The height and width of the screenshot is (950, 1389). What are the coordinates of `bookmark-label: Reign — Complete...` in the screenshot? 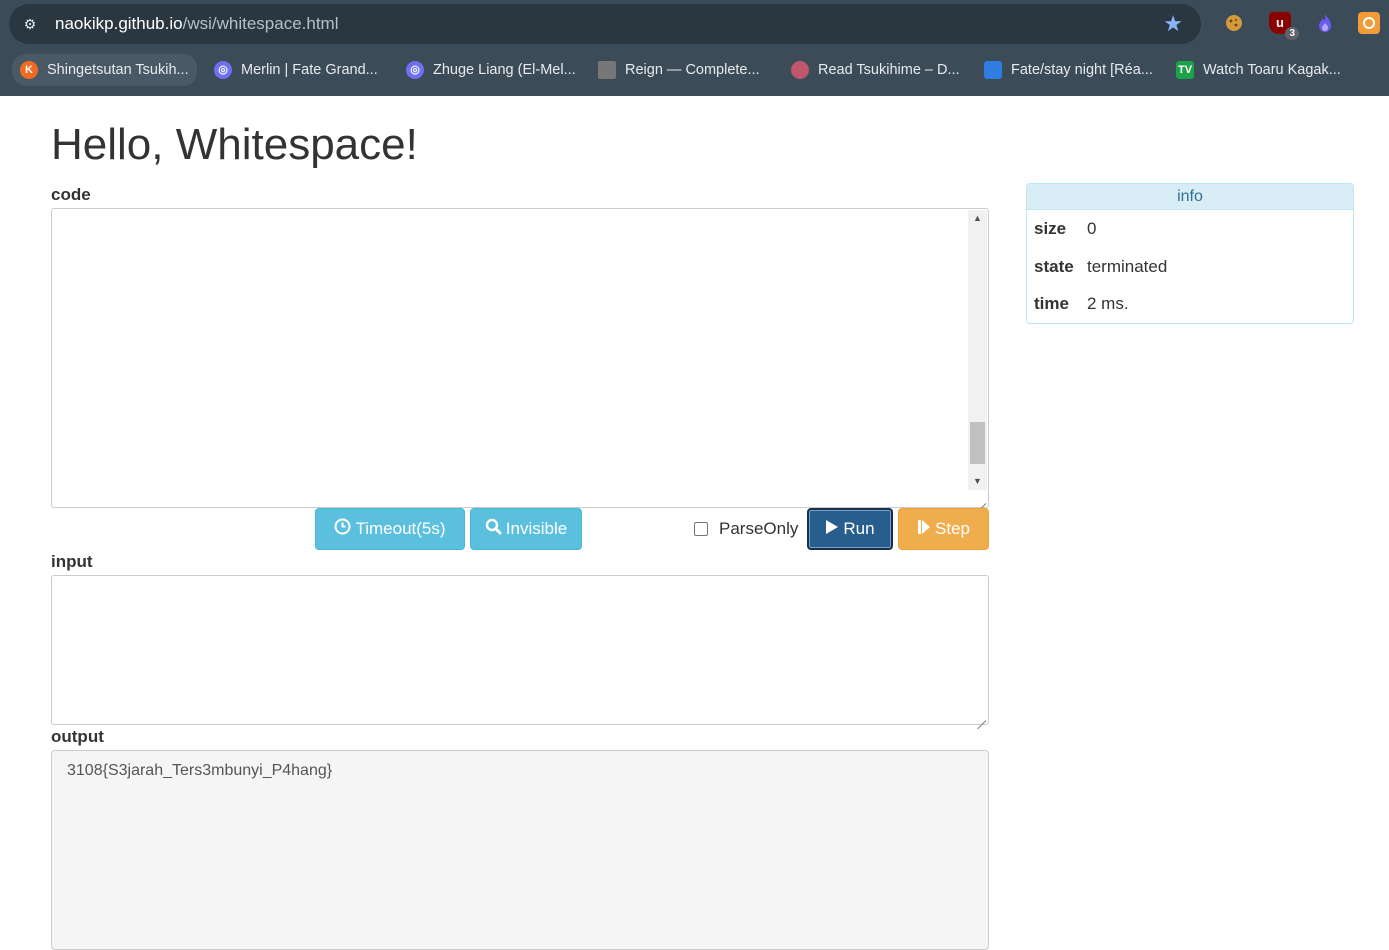 It's located at (692, 70).